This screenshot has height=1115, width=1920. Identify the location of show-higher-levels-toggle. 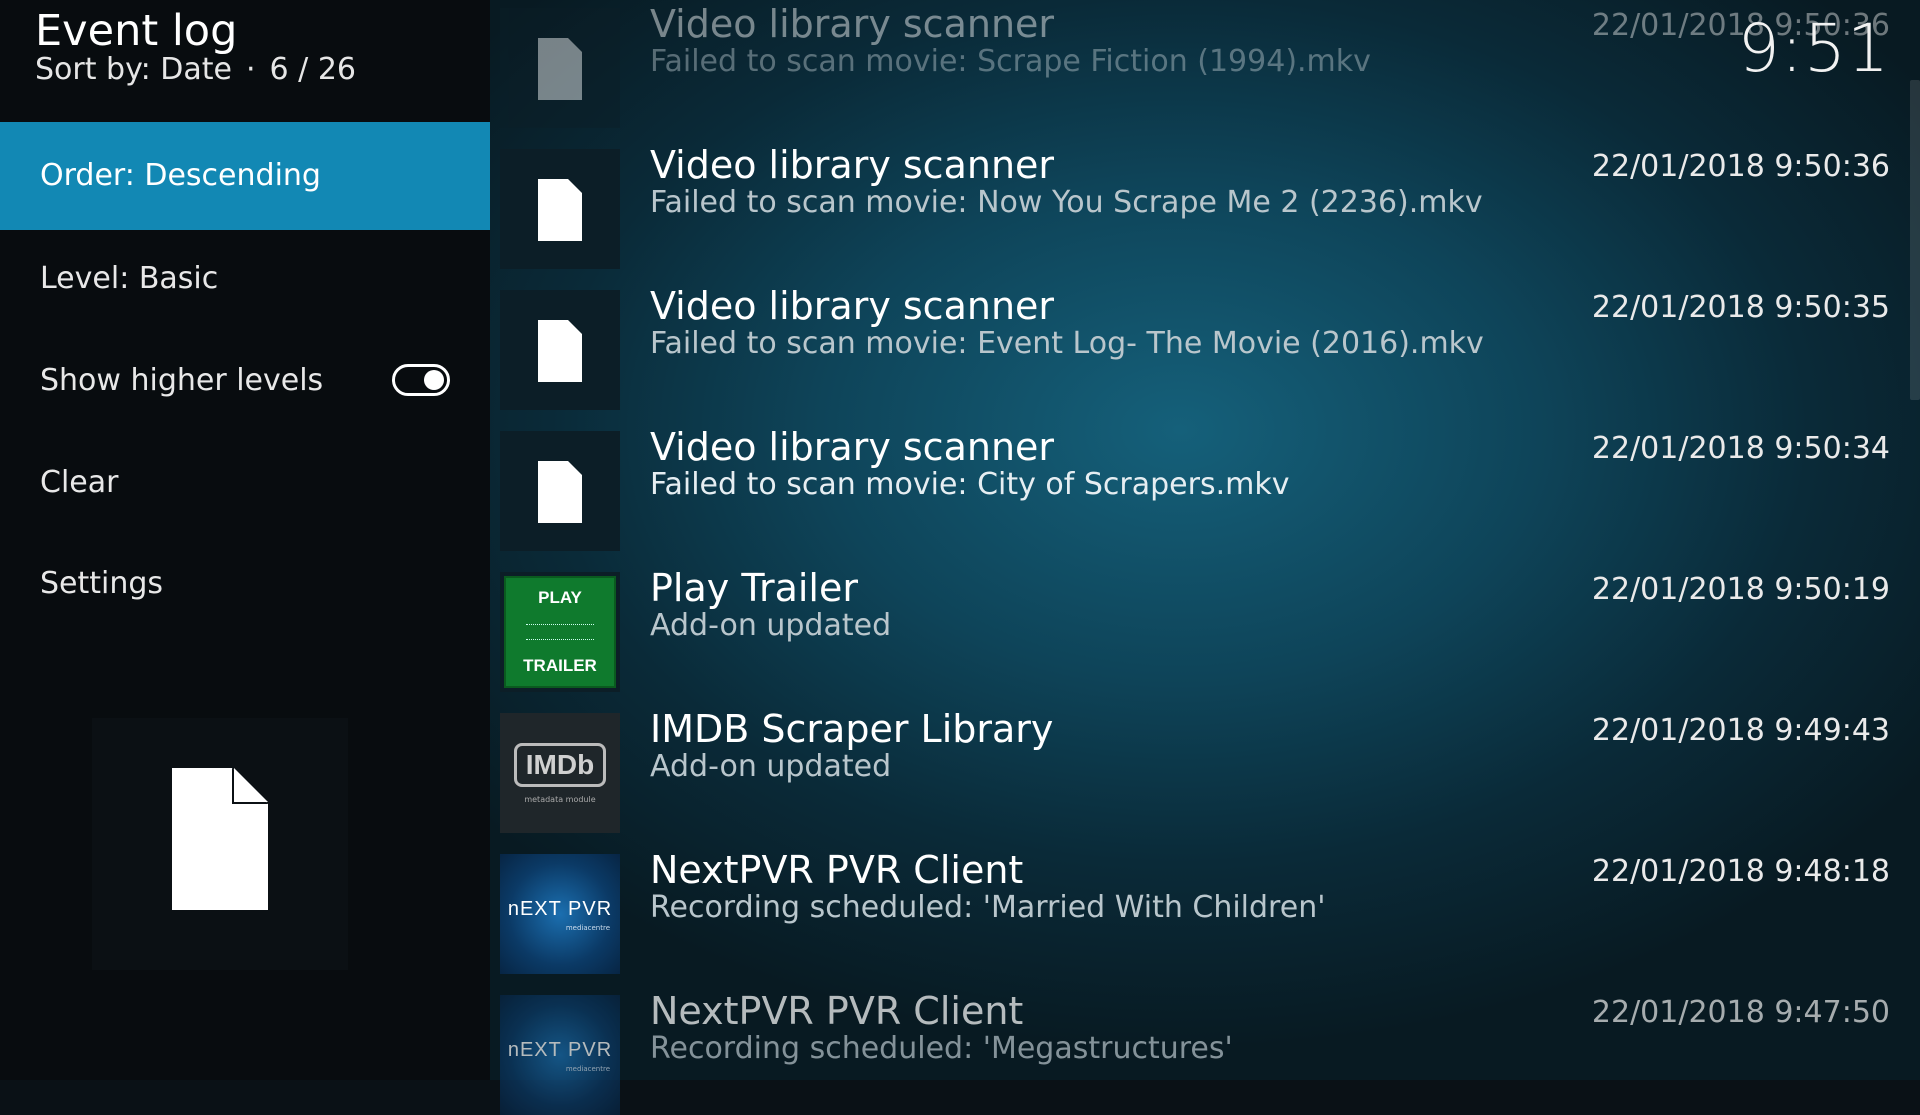
(421, 380).